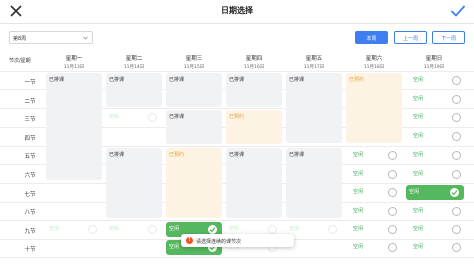  What do you see at coordinates (30, 232) in the screenshot?
I see `period-label: 九节` at bounding box center [30, 232].